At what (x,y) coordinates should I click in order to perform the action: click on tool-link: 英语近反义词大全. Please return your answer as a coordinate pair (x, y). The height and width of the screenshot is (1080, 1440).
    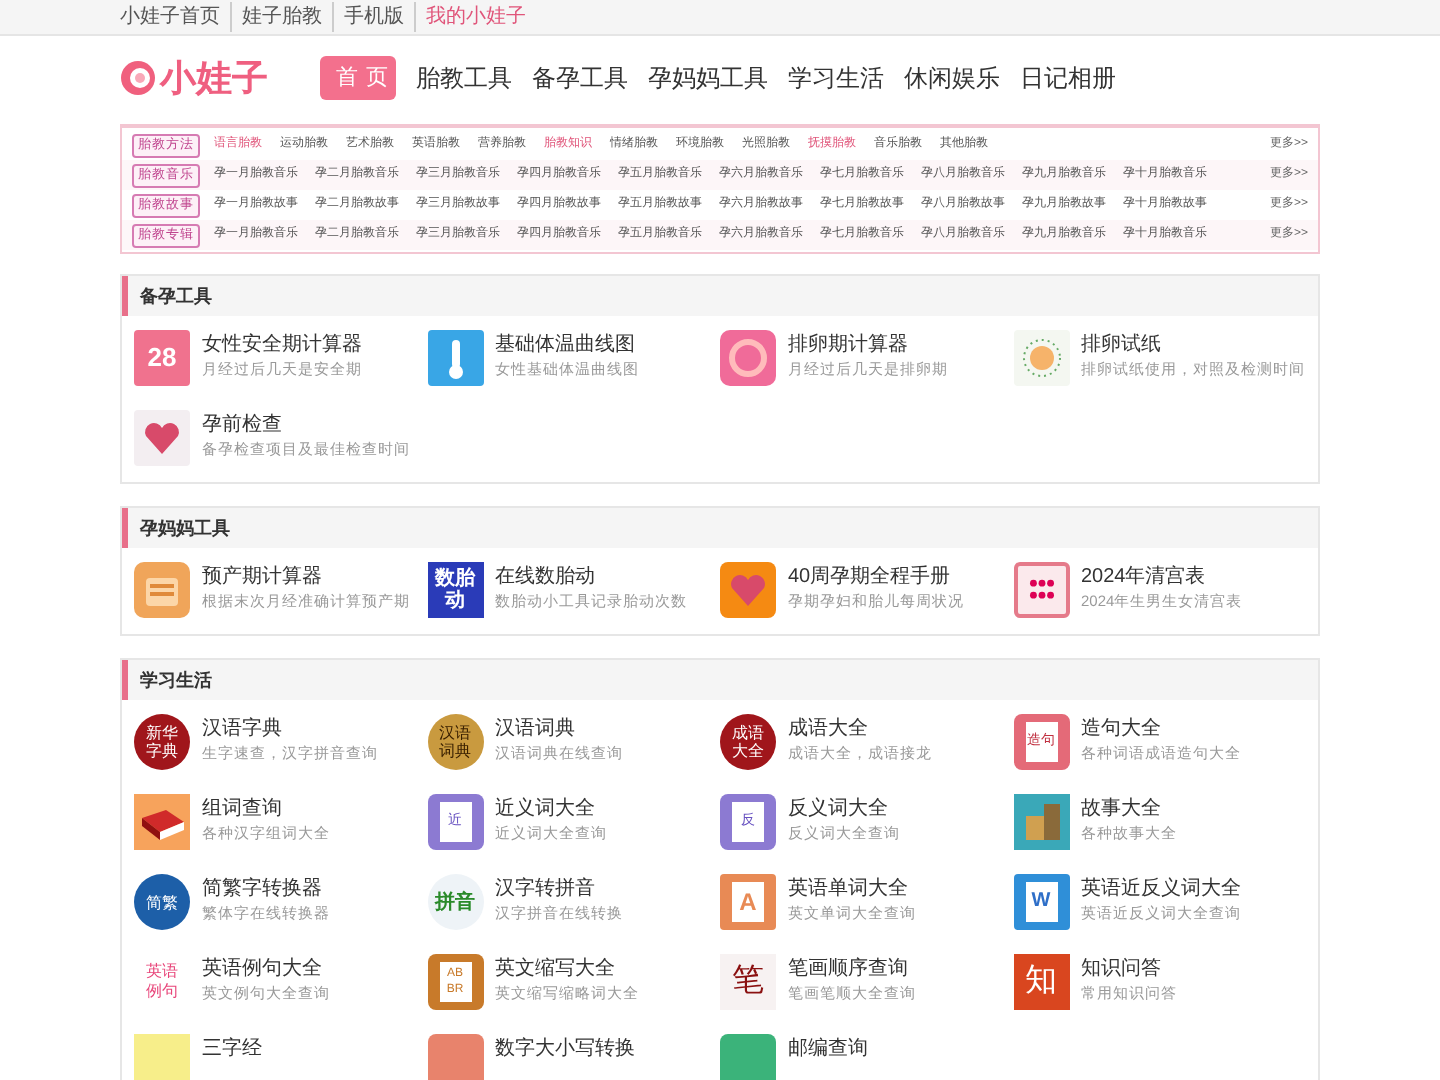
    Looking at the image, I should click on (1161, 889).